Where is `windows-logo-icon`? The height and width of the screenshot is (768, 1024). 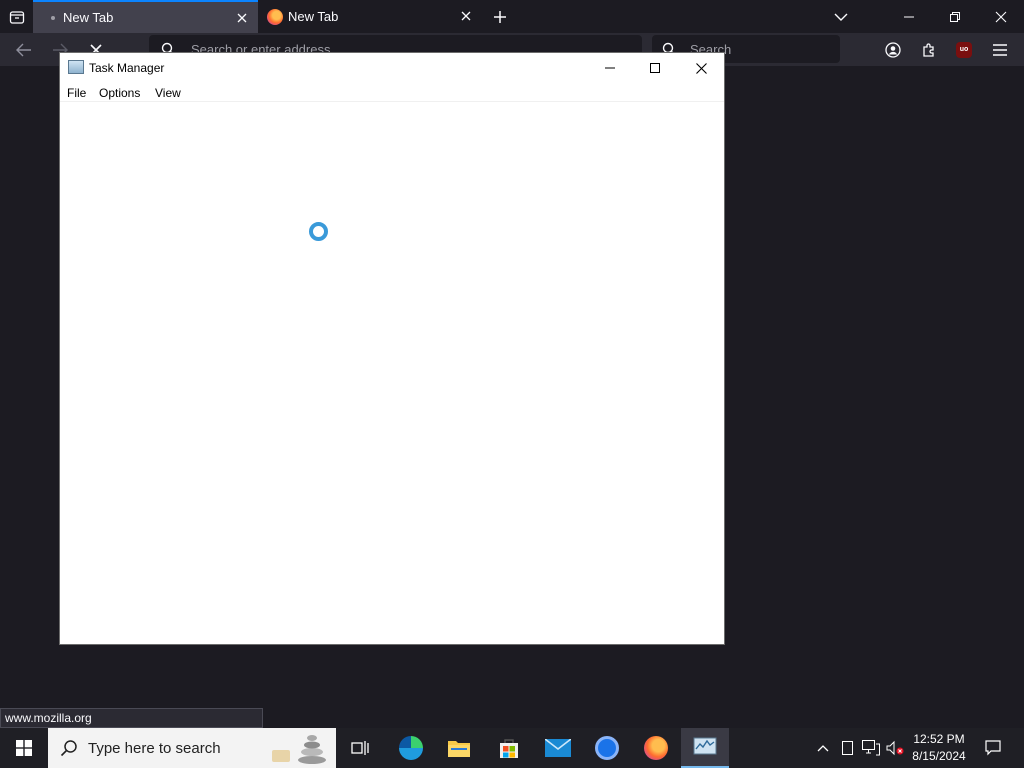
windows-logo-icon is located at coordinates (24, 748).